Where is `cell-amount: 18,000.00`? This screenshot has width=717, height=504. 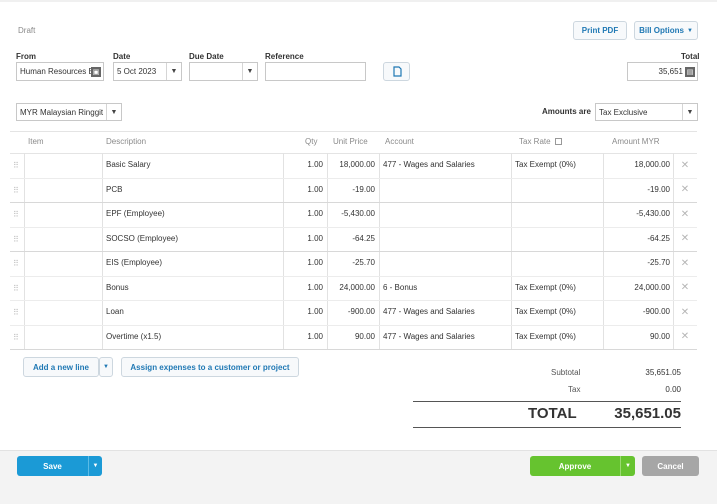
cell-amount: 18,000.00 is located at coordinates (638, 164).